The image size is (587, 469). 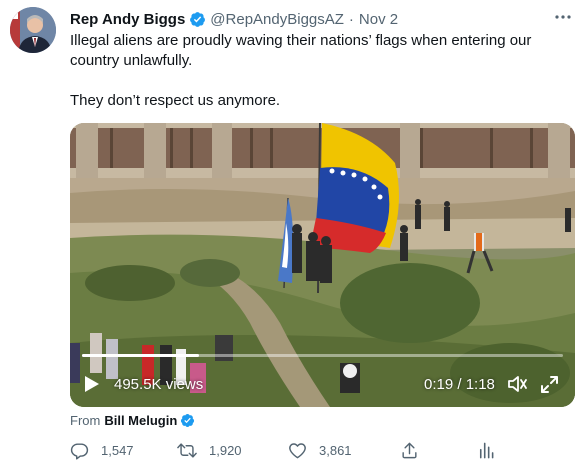 I want to click on tweet-header: Rep Andy Biggs @RepAndyBiggsAZ · Nov 2, so click(x=318, y=19).